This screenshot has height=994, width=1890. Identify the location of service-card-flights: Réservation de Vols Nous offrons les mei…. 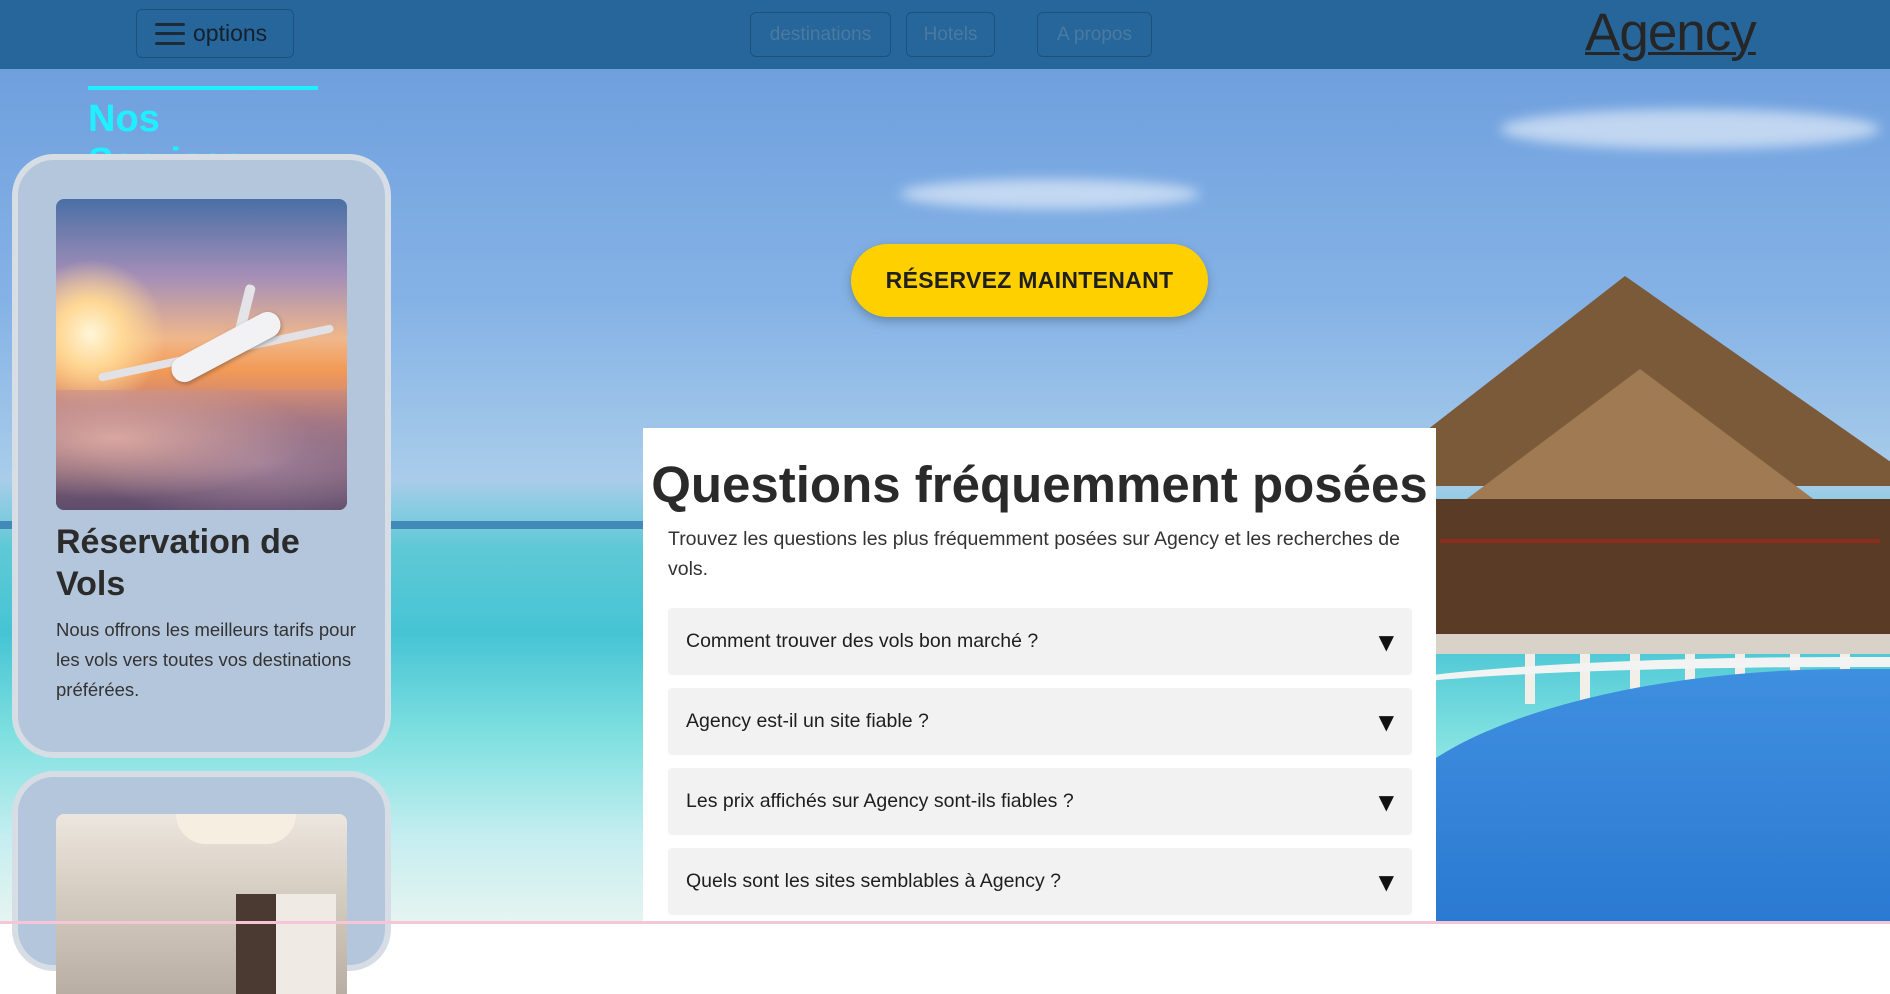
(201, 456).